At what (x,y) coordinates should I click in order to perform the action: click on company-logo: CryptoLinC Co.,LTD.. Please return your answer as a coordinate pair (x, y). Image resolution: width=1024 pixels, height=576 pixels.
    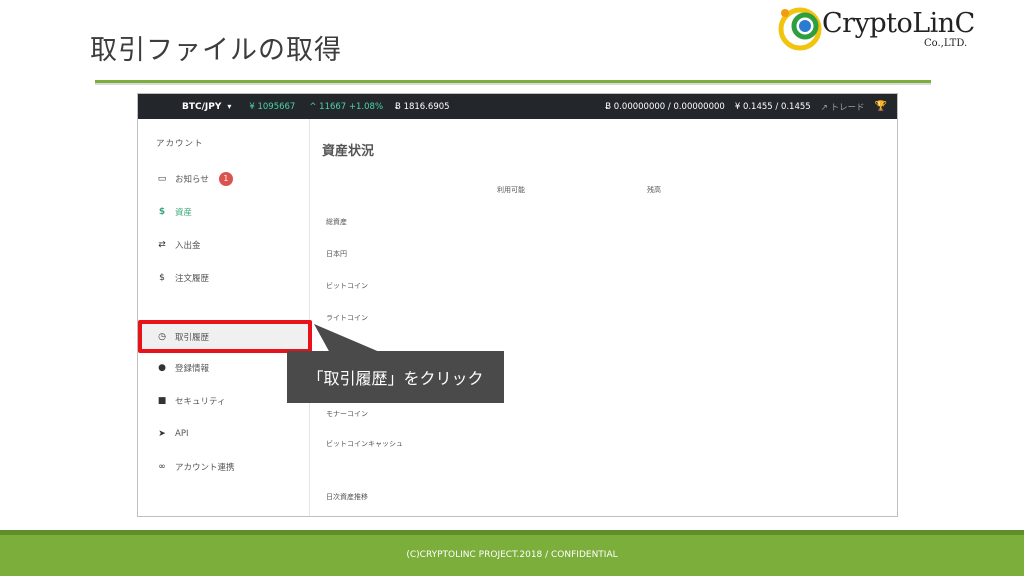
    Looking at the image, I should click on (874, 28).